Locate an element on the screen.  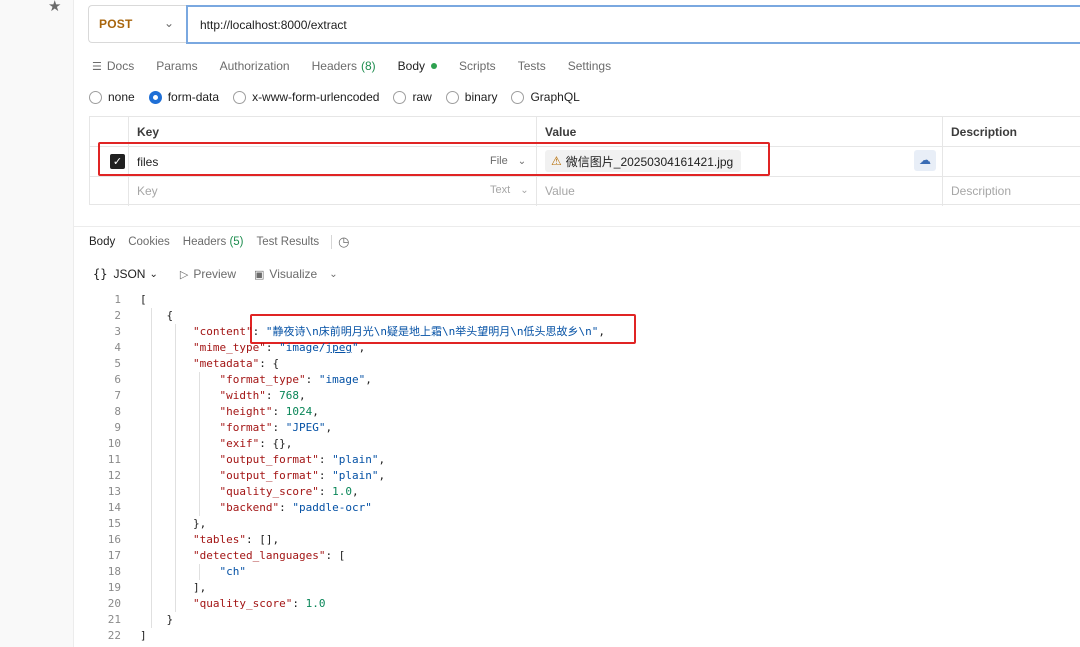
column-header-value: Value is located at coordinates (561, 132).